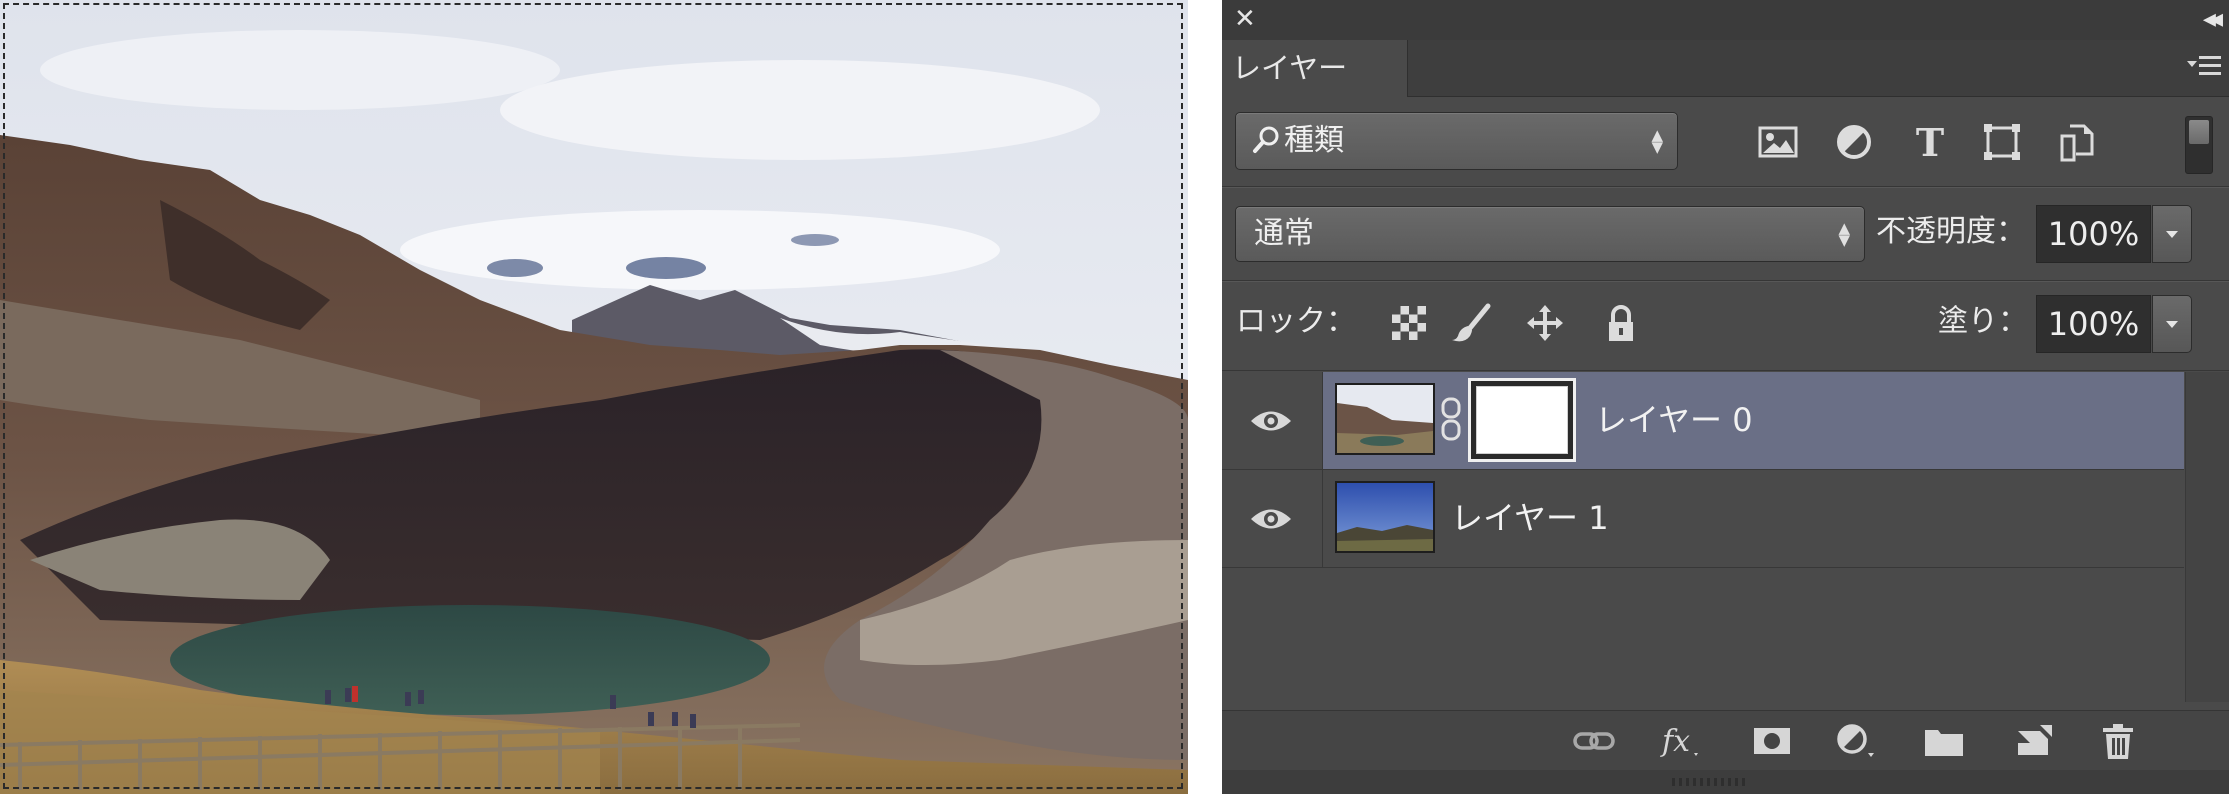 Image resolution: width=2229 pixels, height=794 pixels. I want to click on panel-tab-row: レイヤー, so click(1725, 68).